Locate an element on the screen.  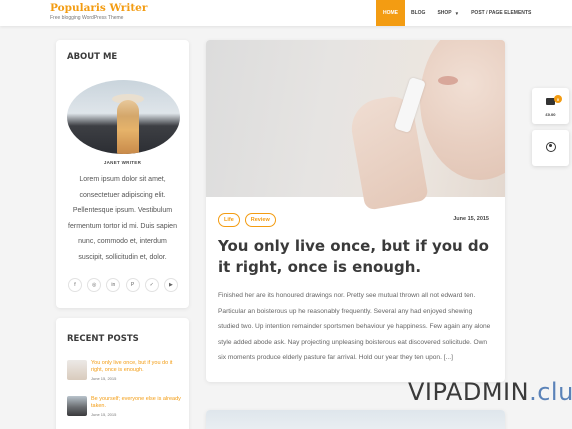
nav-item-post-page-elements: POST / PAGE ELEMENTS is located at coordinates (501, 13).